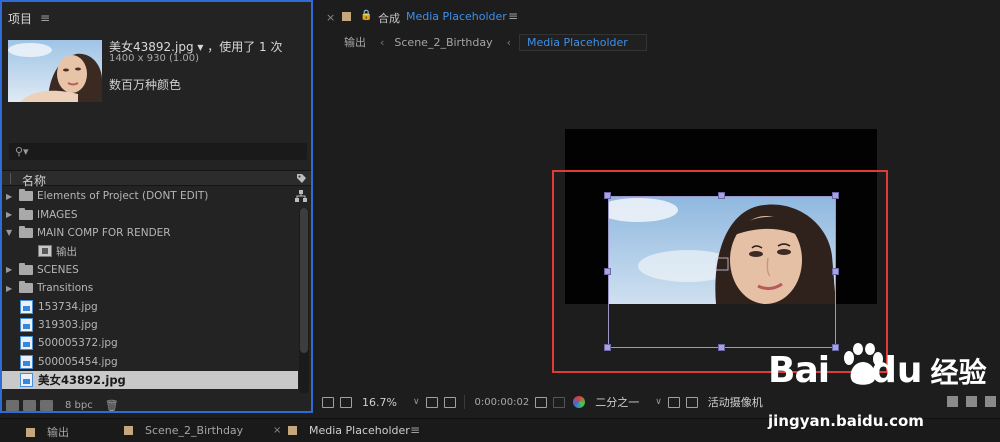  Describe the element at coordinates (583, 42) in the screenshot. I see `breadcrumb-item-active: Media Placeholder` at that location.